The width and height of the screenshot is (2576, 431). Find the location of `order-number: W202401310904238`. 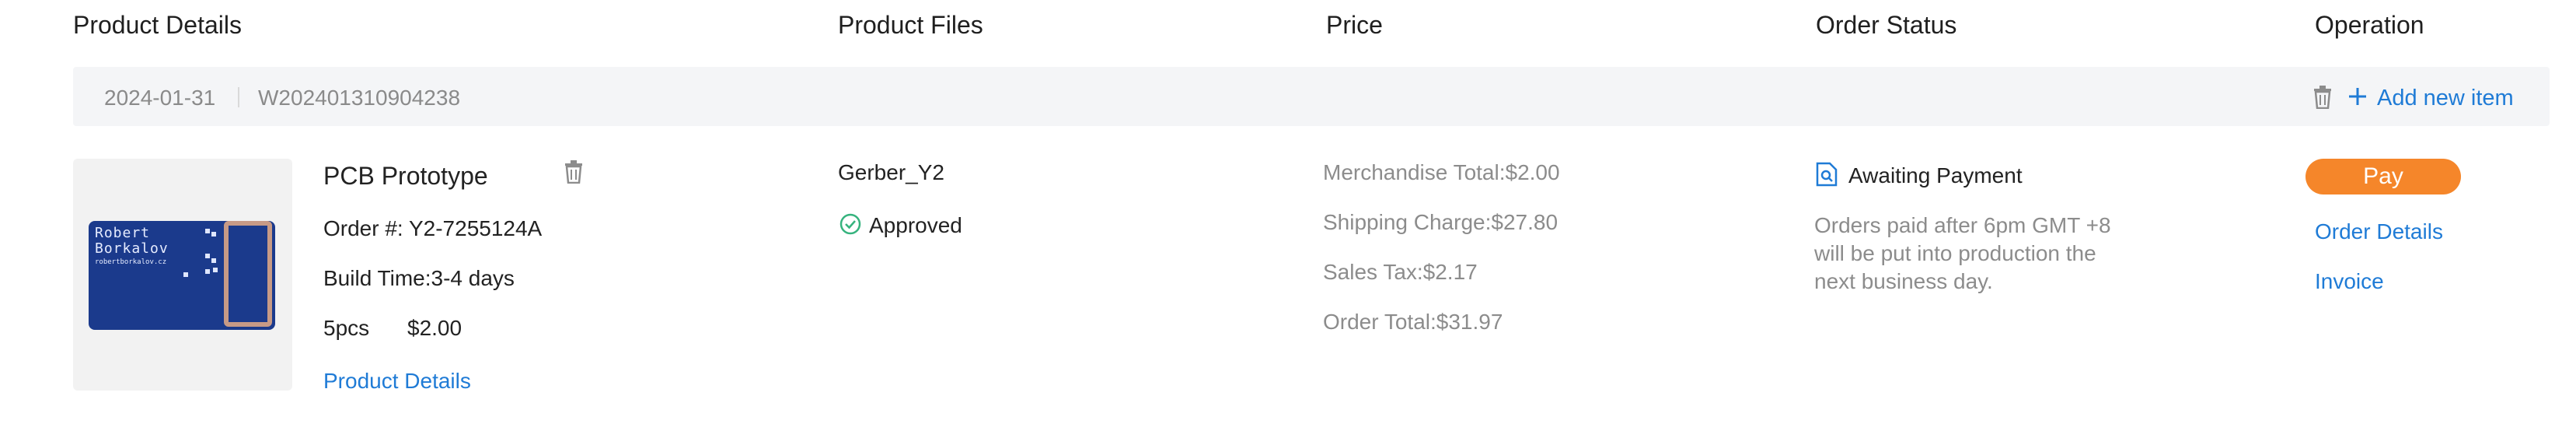

order-number: W202401310904238 is located at coordinates (360, 98).